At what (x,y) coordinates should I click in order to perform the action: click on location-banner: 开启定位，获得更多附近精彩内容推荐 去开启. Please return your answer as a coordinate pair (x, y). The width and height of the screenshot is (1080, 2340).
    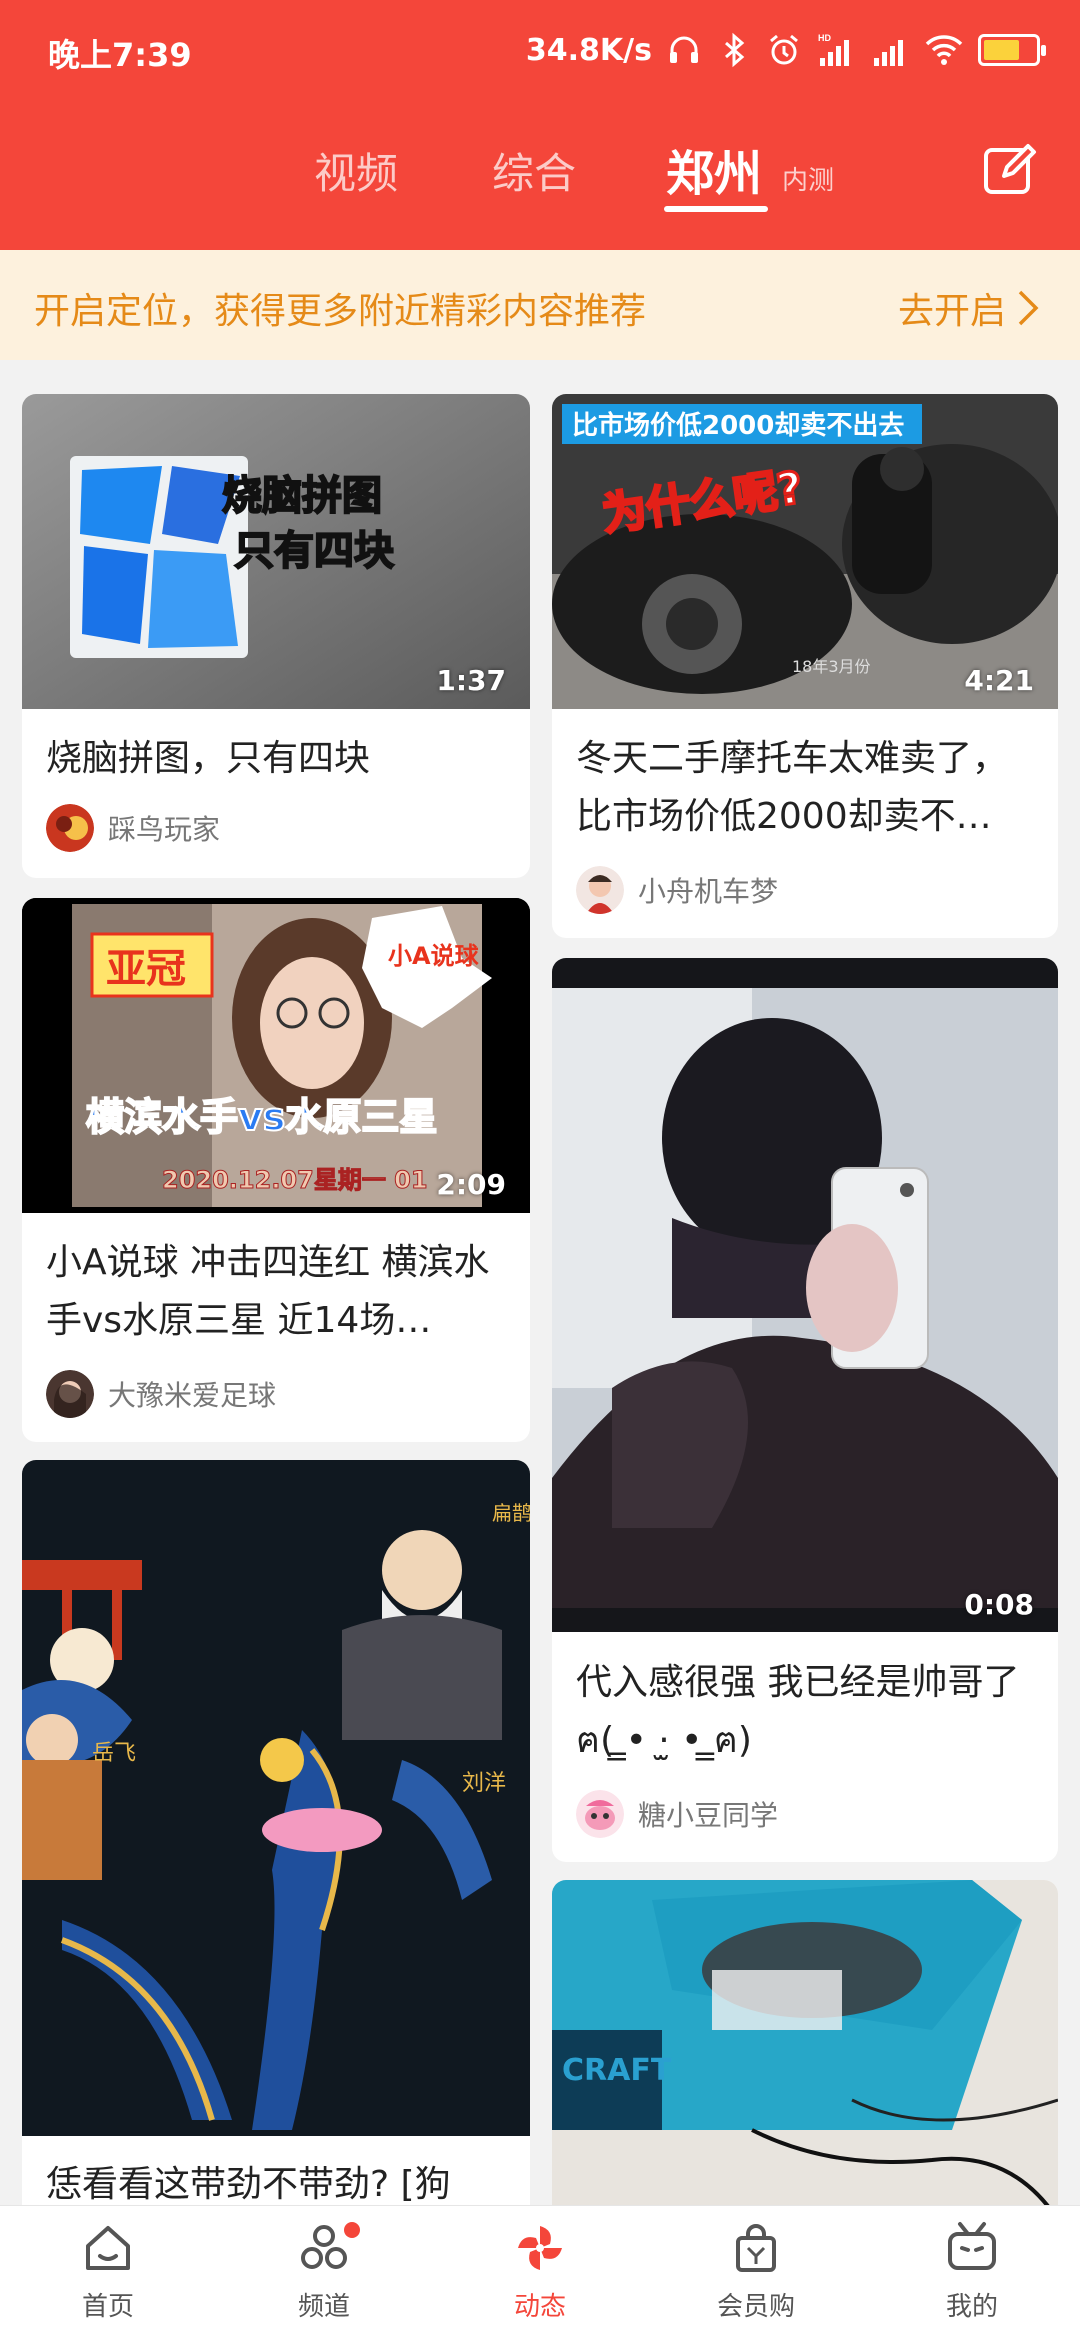
    Looking at the image, I should click on (540, 305).